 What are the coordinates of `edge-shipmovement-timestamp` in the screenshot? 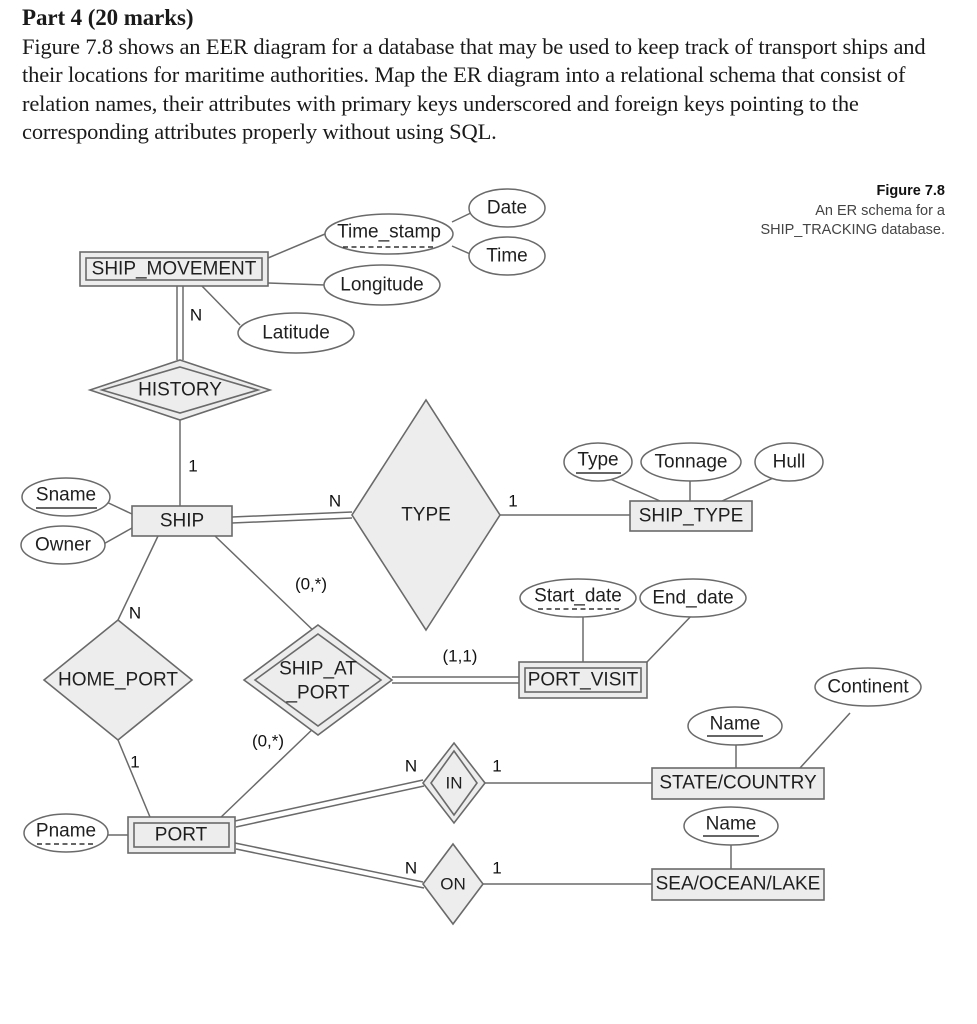 It's located at (296, 246).